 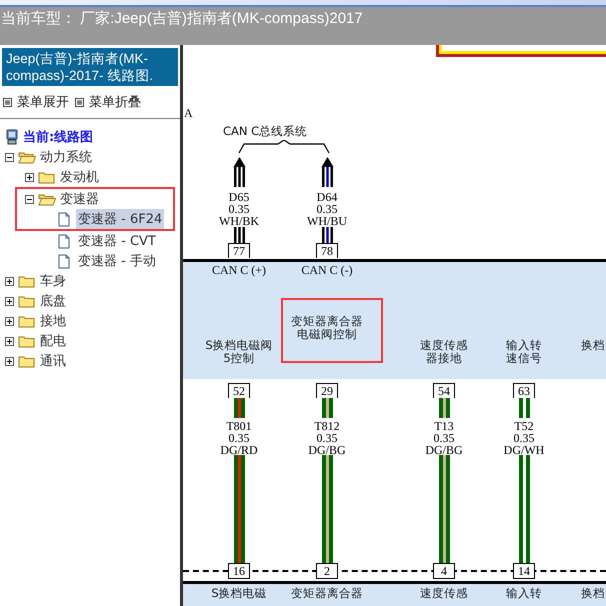 What do you see at coordinates (53, 281) in the screenshot?
I see `tree-item: 车身` at bounding box center [53, 281].